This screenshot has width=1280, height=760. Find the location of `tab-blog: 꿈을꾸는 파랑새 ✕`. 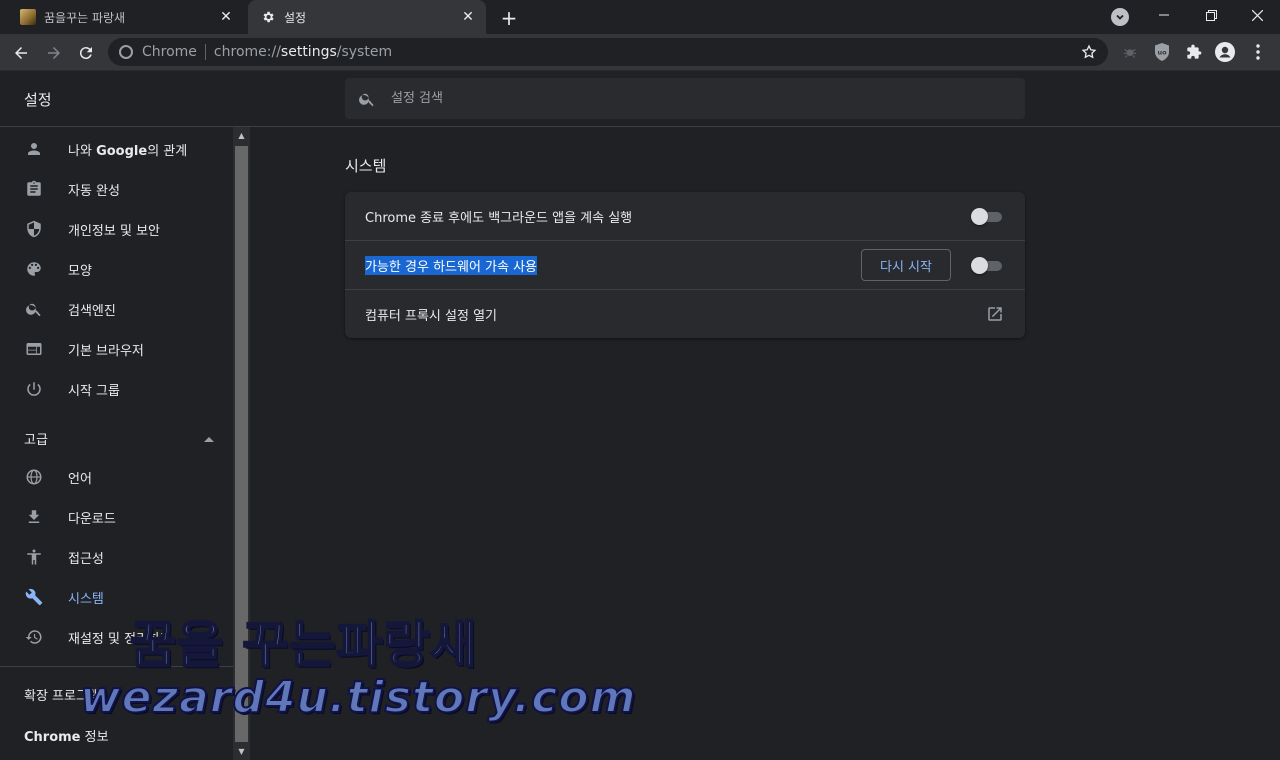

tab-blog: 꿈을꾸는 파랑새 ✕ is located at coordinates (126, 17).